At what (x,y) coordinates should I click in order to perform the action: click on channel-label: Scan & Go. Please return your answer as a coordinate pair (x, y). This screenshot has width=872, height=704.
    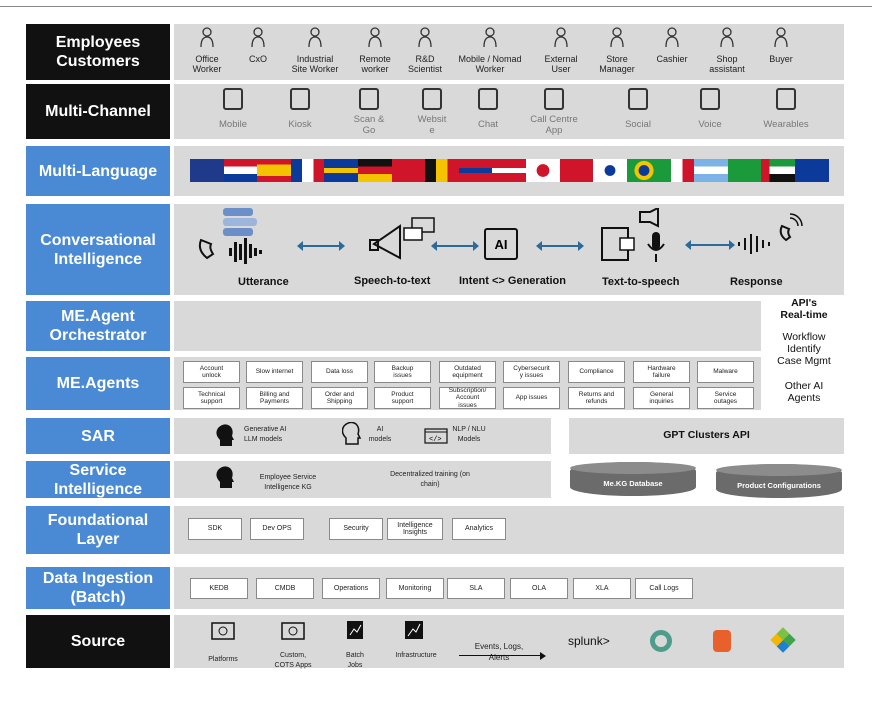
    Looking at the image, I should click on (369, 125).